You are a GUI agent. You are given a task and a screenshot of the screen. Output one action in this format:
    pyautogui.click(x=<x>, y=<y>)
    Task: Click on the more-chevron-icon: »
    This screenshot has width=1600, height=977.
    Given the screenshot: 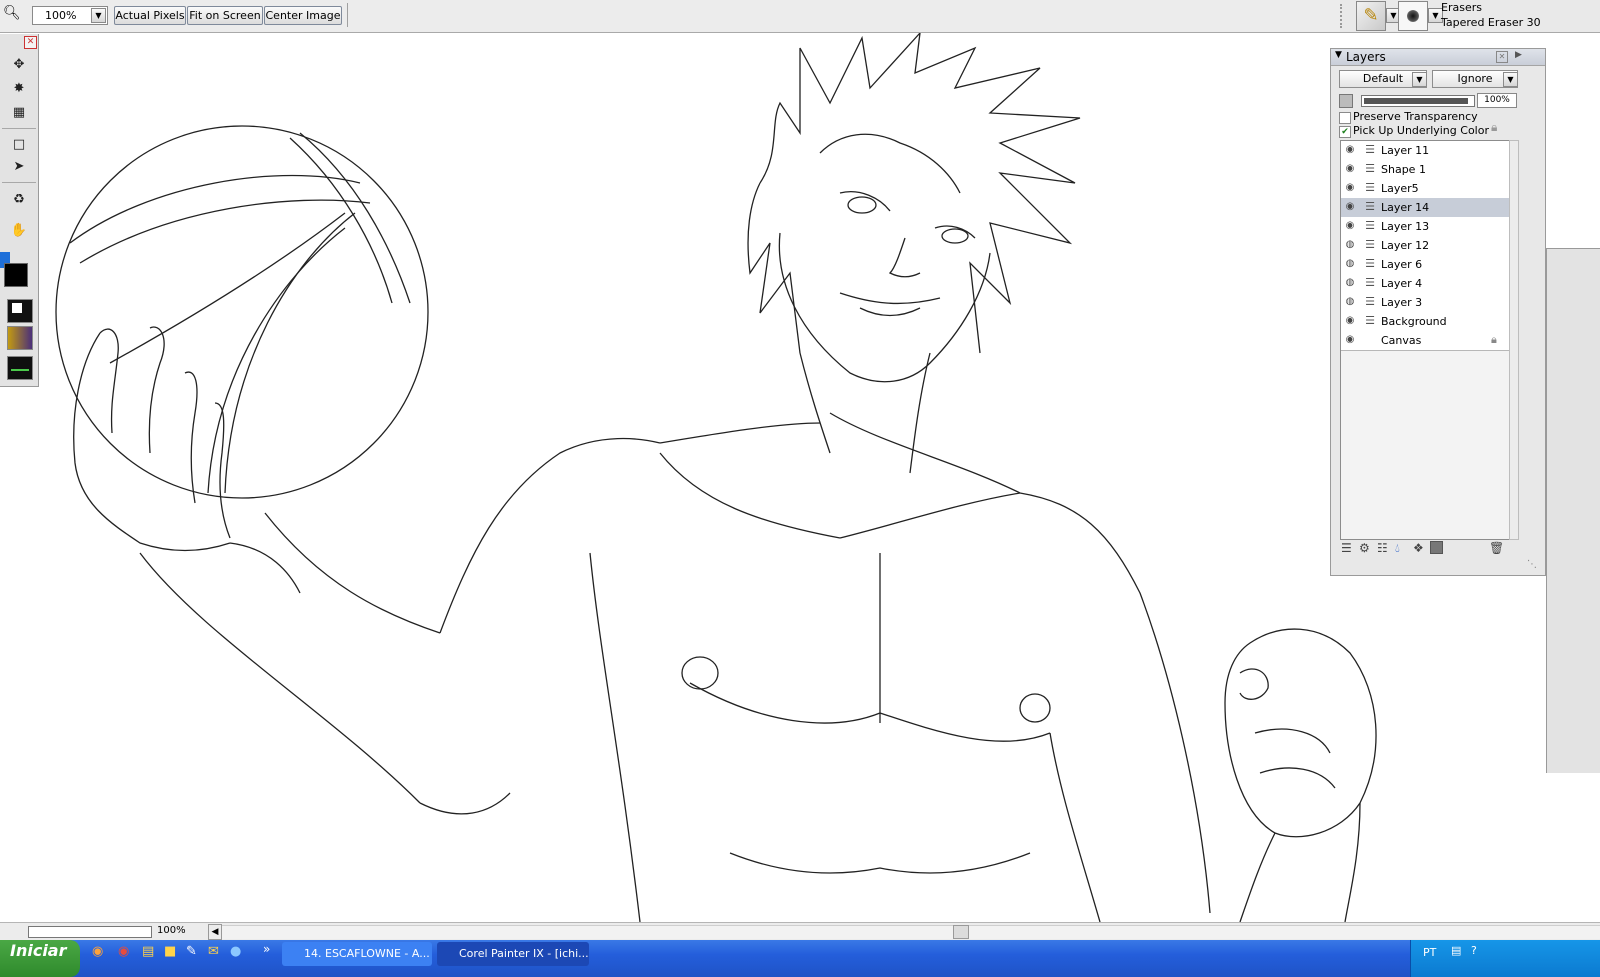 What is the action you would take?
    pyautogui.click(x=266, y=949)
    